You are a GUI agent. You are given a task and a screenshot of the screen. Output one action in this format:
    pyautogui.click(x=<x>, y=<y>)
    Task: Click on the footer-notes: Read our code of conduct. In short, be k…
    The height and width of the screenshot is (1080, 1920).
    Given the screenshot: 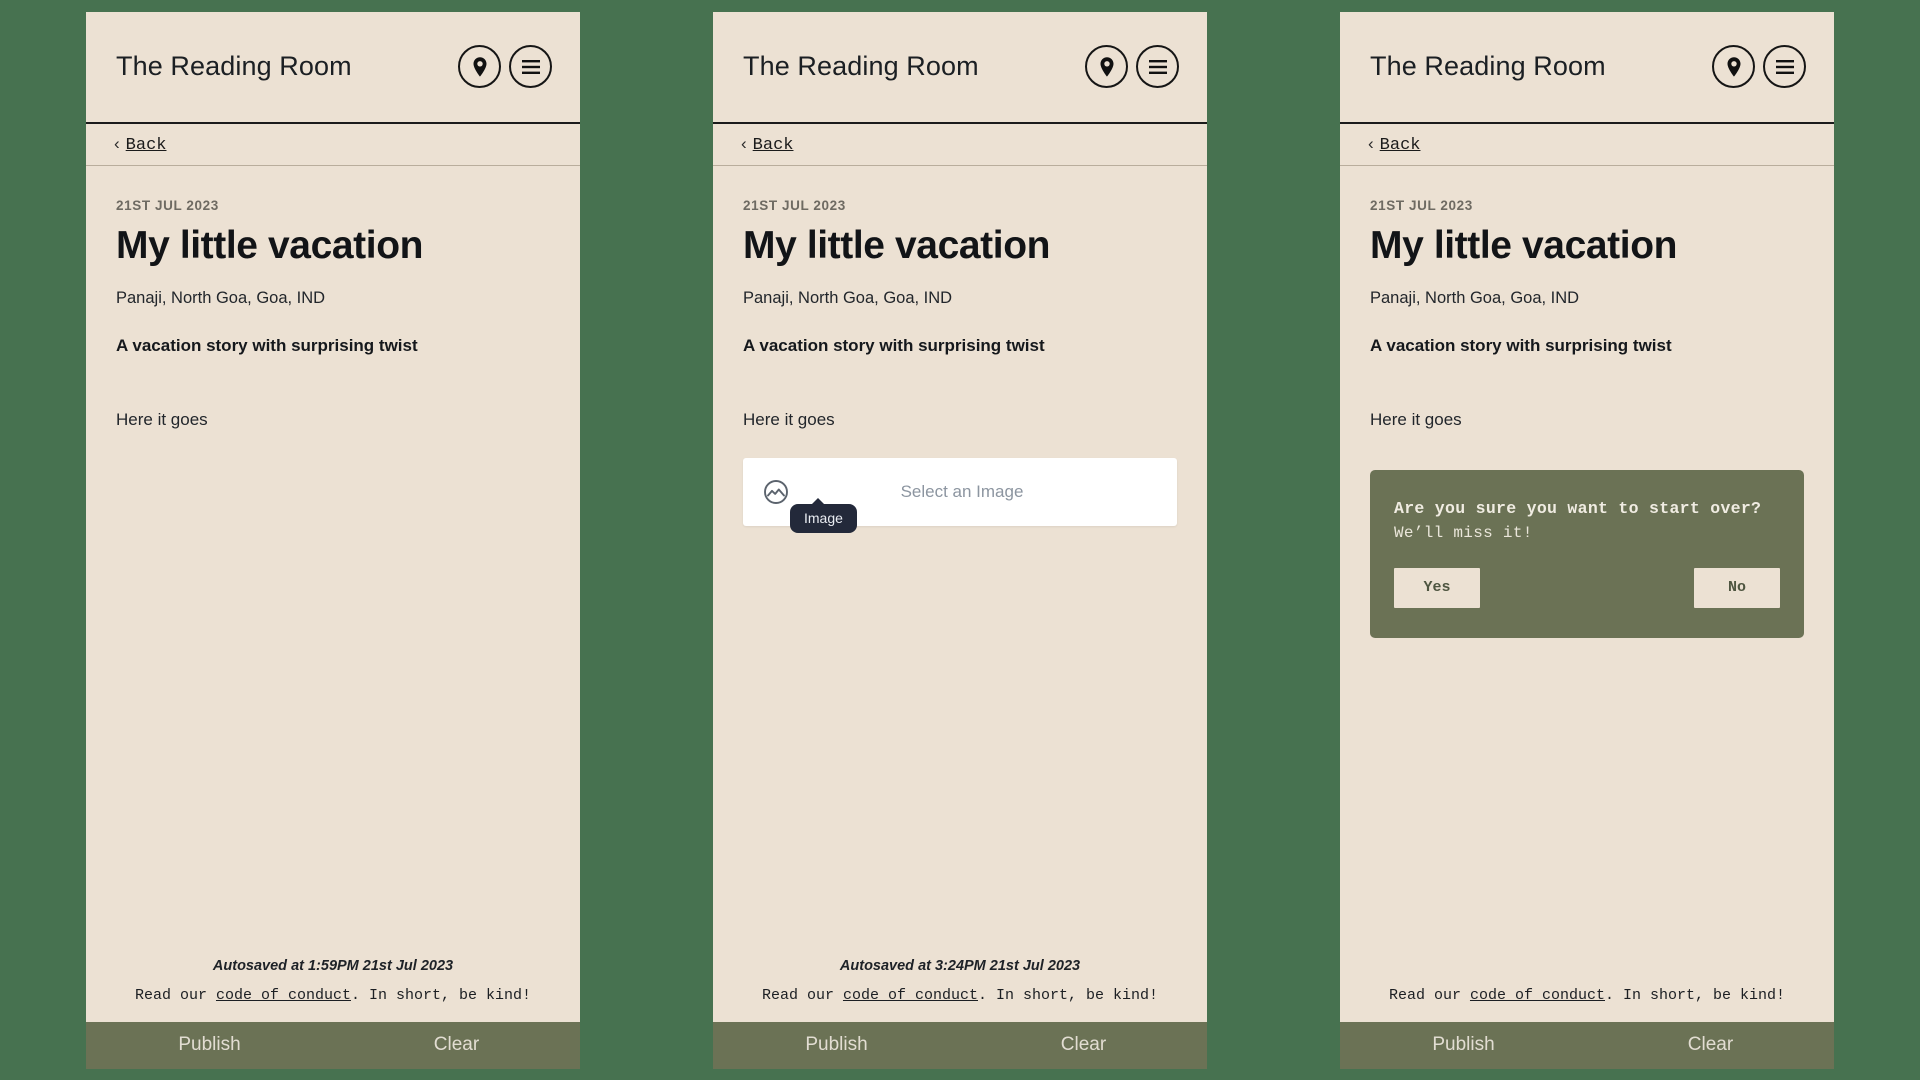 What is the action you would take?
    pyautogui.click(x=1587, y=990)
    